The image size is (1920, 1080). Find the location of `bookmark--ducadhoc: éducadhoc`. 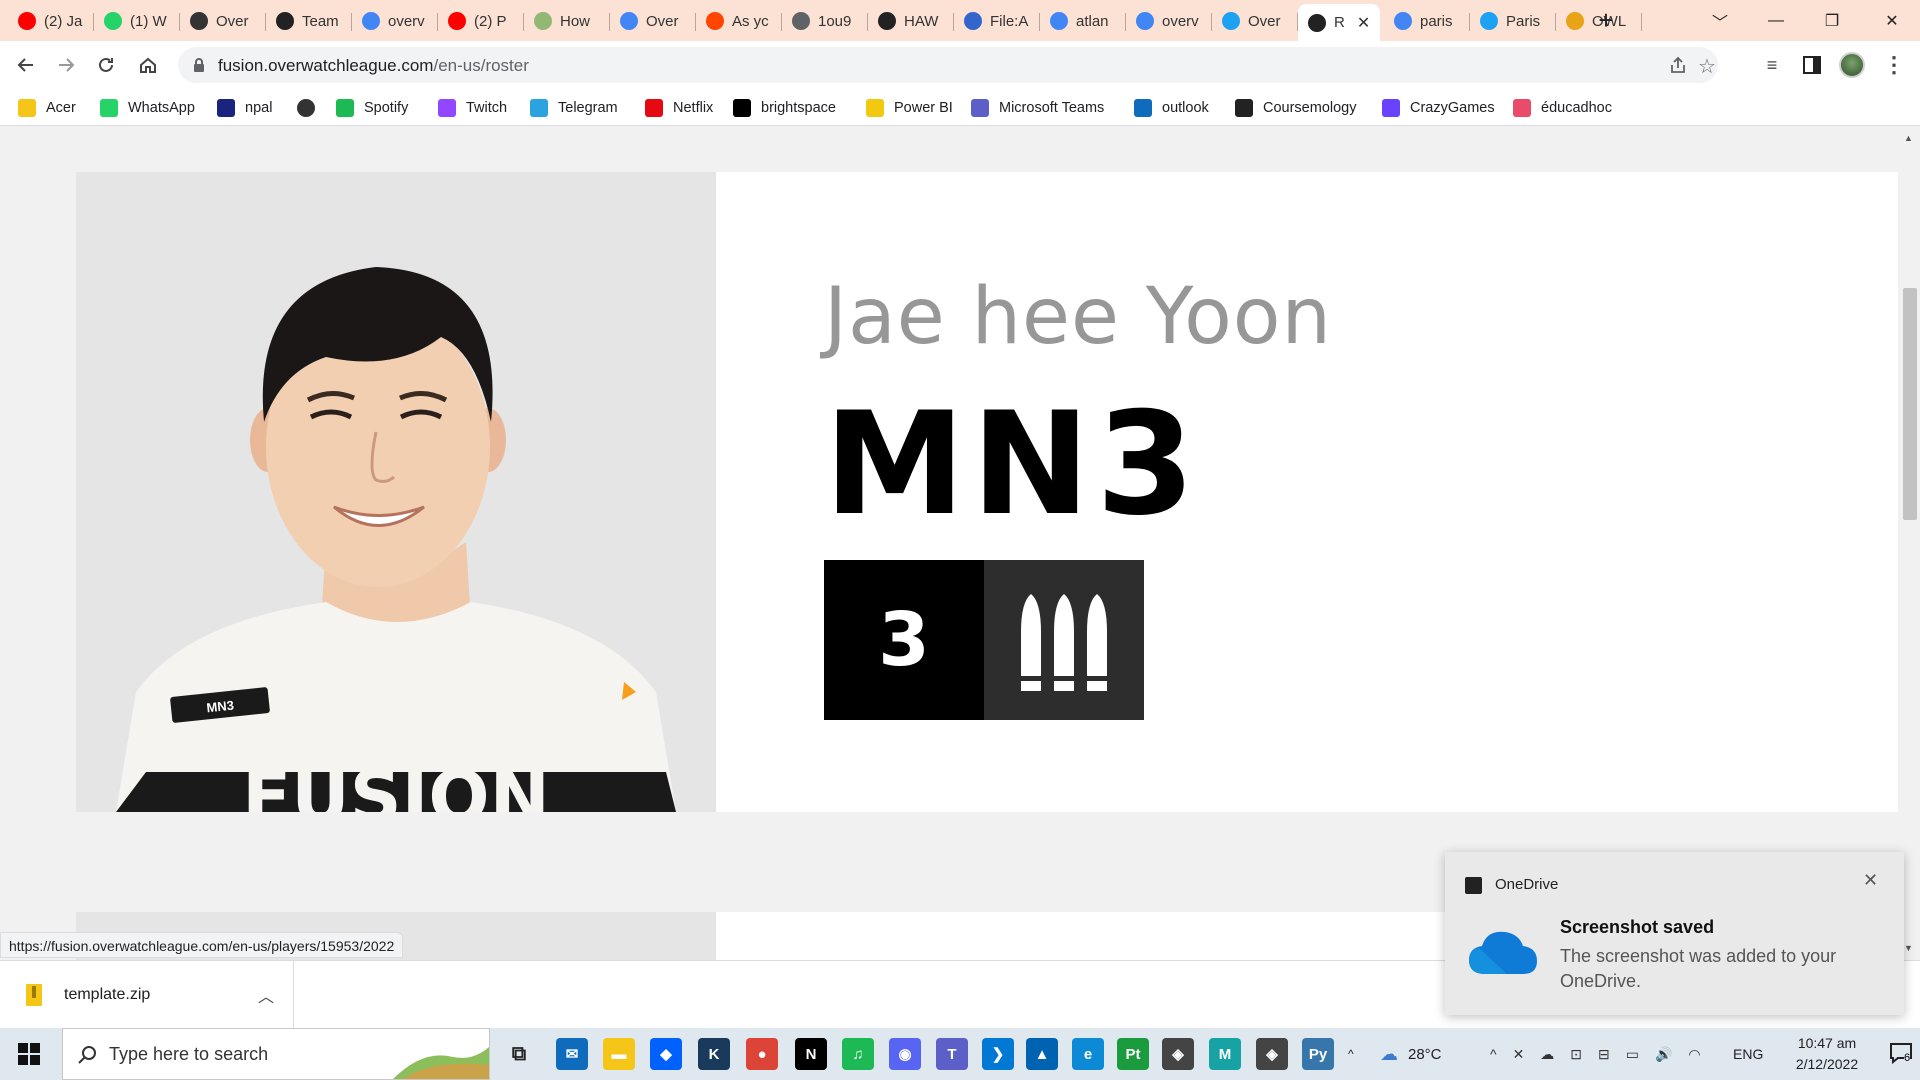

bookmark--ducadhoc: éducadhoc is located at coordinates (1562, 108).